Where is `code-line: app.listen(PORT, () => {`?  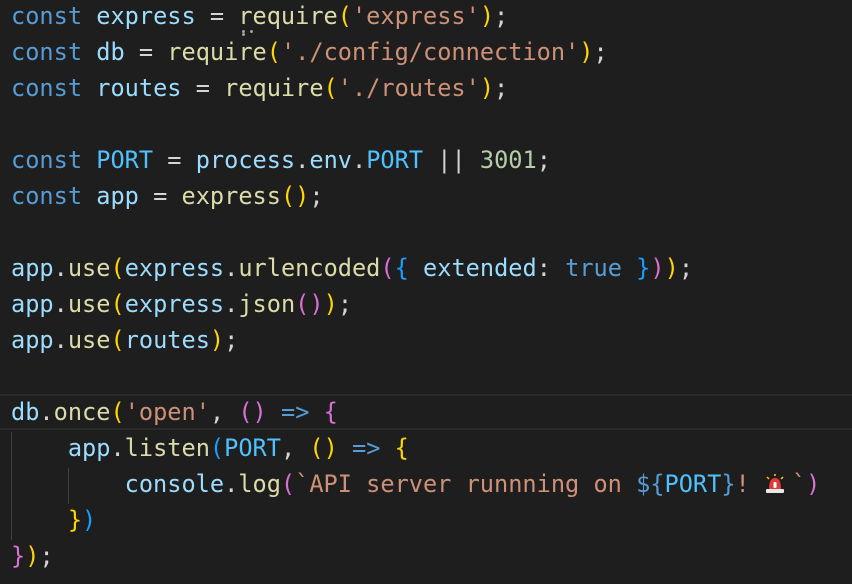 code-line: app.listen(PORT, () => { is located at coordinates (210, 448).